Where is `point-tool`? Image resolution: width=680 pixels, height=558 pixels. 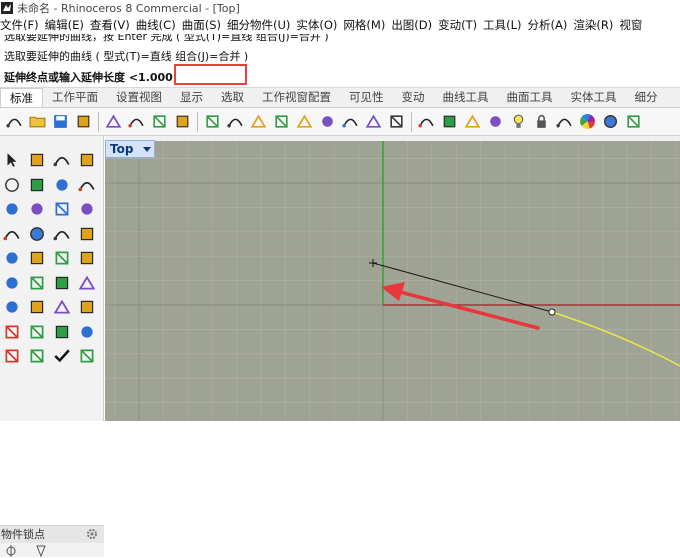 point-tool is located at coordinates (37, 160).